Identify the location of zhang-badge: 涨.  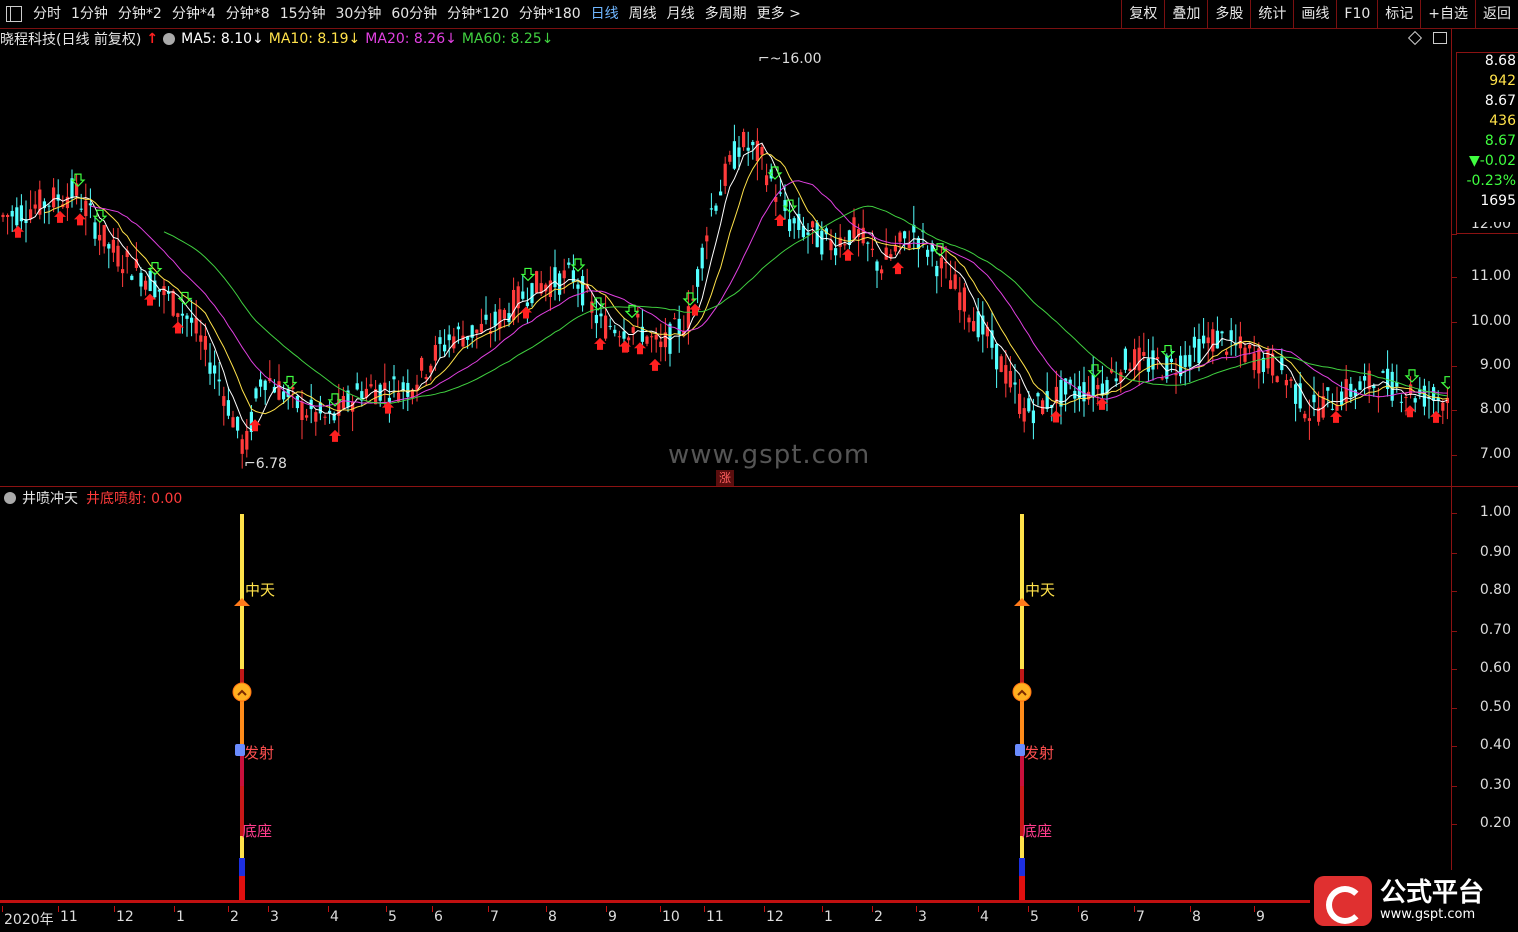
(725, 478).